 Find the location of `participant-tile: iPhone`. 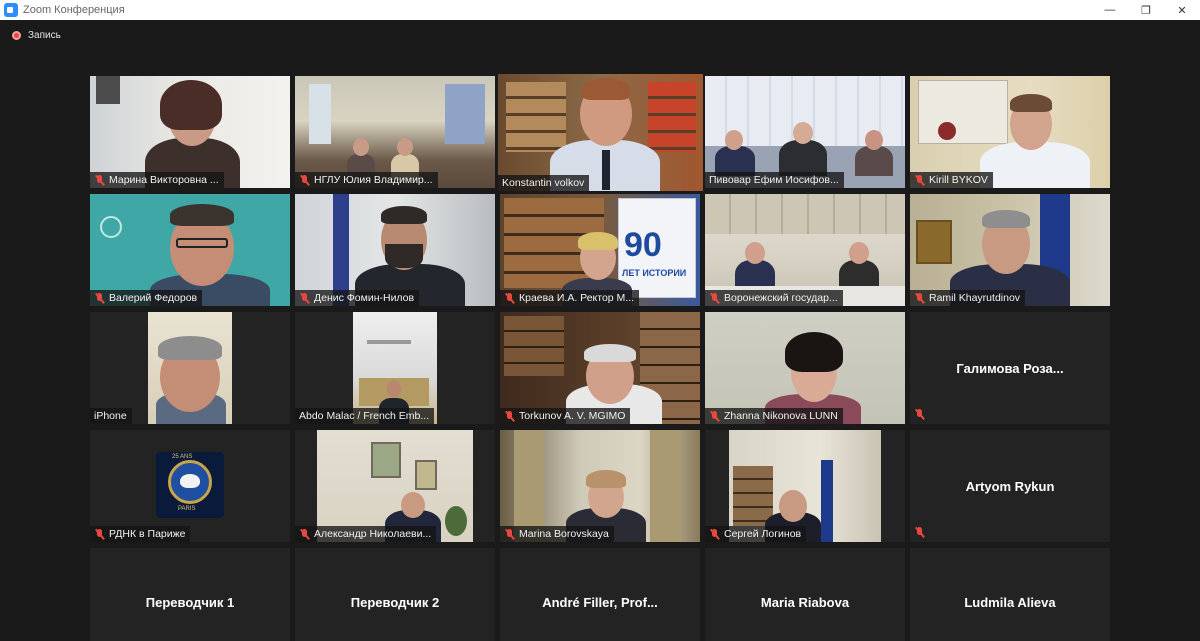

participant-tile: iPhone is located at coordinates (190, 368).